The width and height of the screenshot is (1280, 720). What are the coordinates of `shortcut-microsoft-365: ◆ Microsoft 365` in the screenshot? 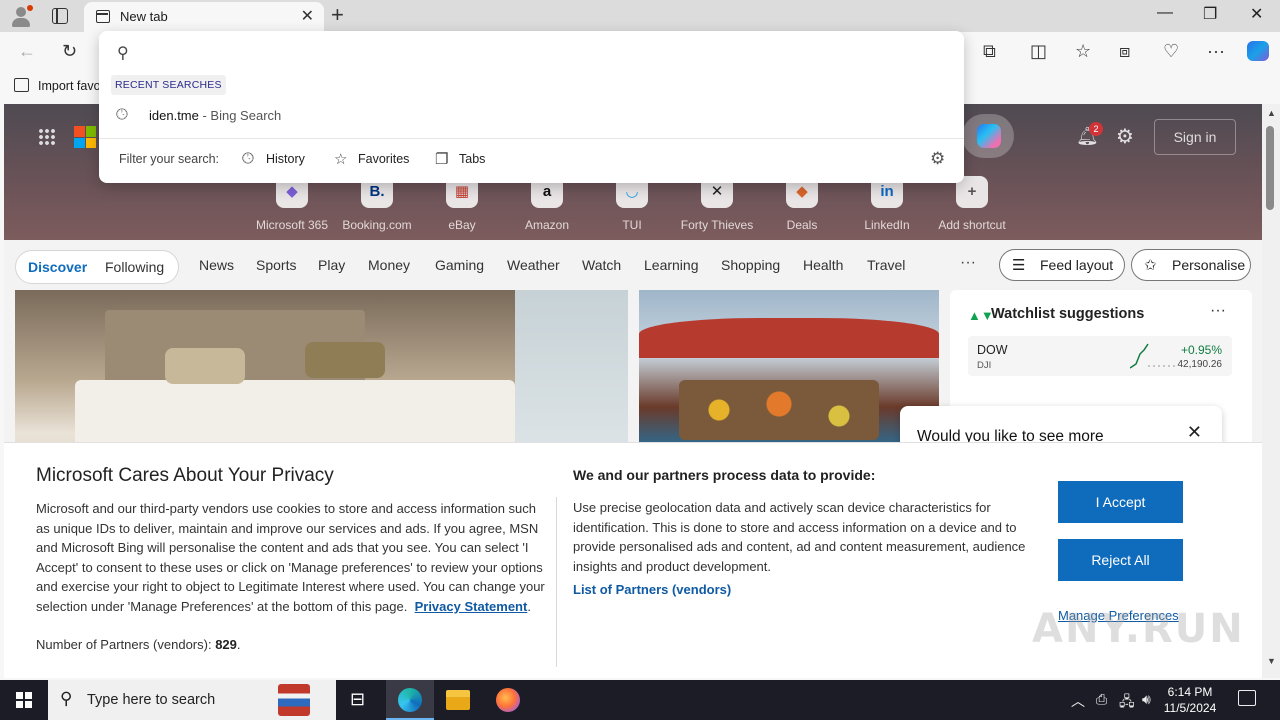 It's located at (292, 204).